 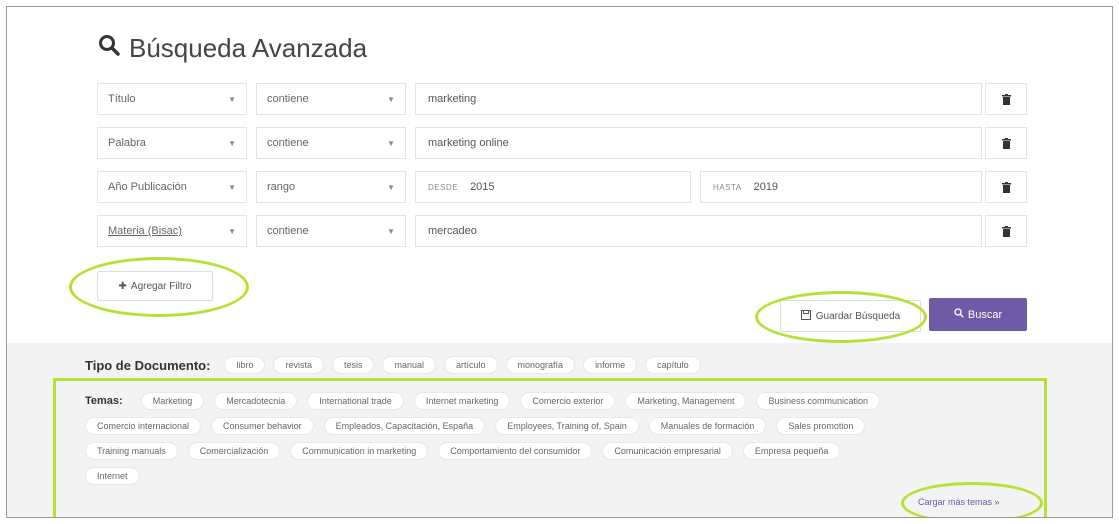 What do you see at coordinates (234, 451) in the screenshot?
I see `topic-chip: Comercialización` at bounding box center [234, 451].